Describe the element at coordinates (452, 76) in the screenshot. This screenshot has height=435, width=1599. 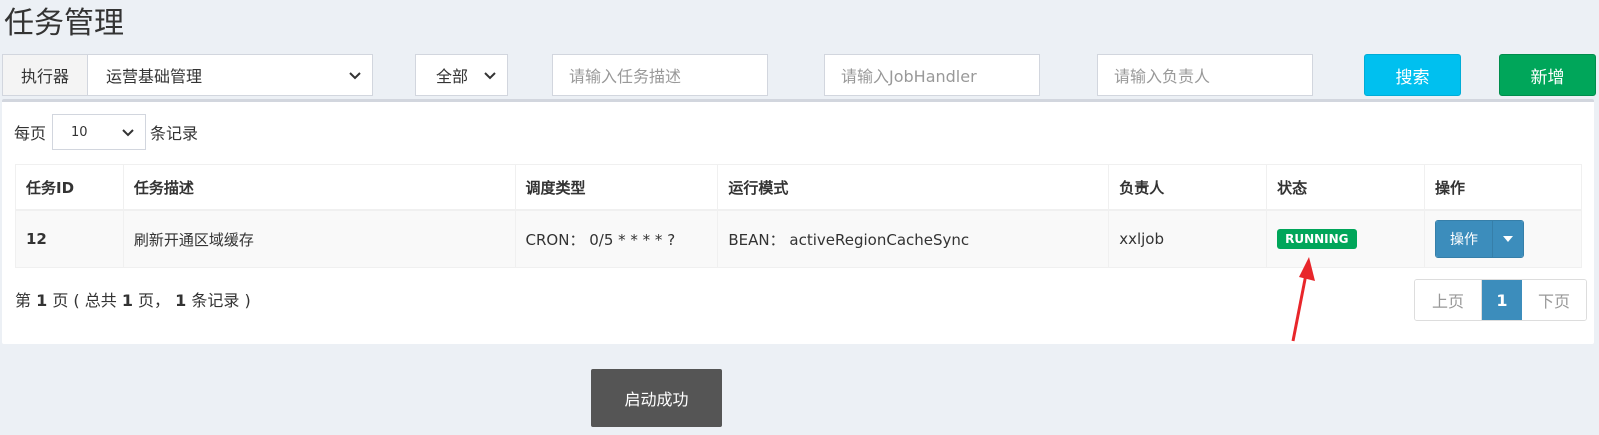
I see `status-value: 全部` at that location.